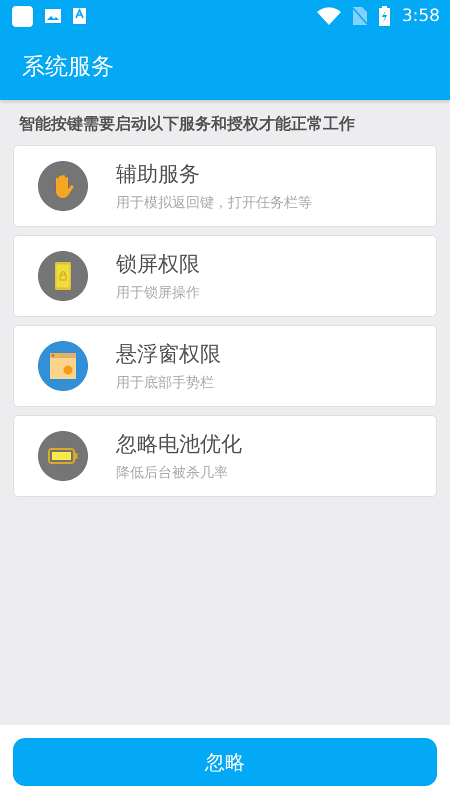 The width and height of the screenshot is (450, 800). Describe the element at coordinates (384, 16) in the screenshot. I see `battery-charging-icon` at that location.